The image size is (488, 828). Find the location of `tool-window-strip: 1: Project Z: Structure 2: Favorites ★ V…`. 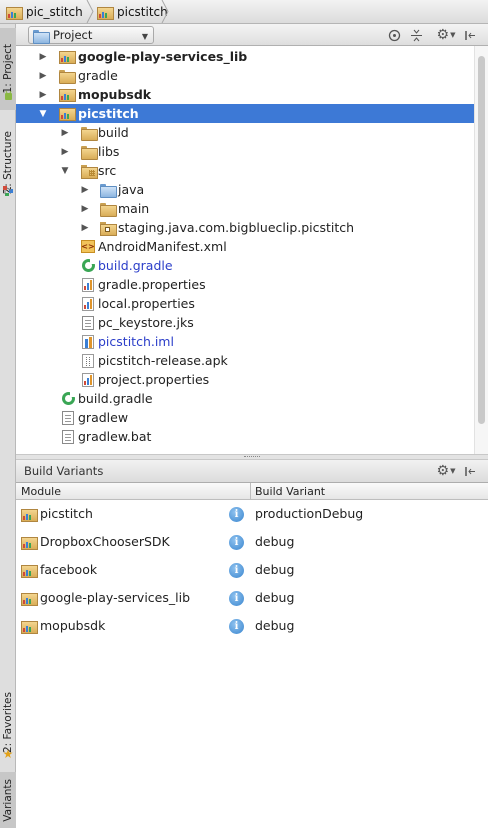

tool-window-strip: 1: Project Z: Structure 2: Favorites ★ V… is located at coordinates (8, 426).